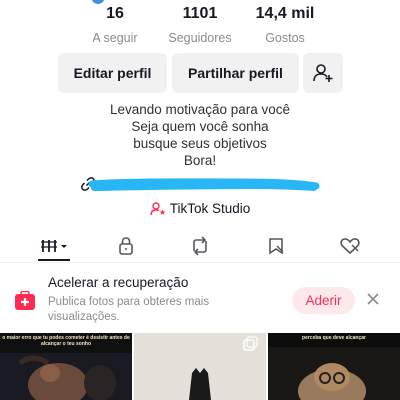 The width and height of the screenshot is (400, 400). I want to click on bio-line: Seja quem você sonha, so click(200, 126).